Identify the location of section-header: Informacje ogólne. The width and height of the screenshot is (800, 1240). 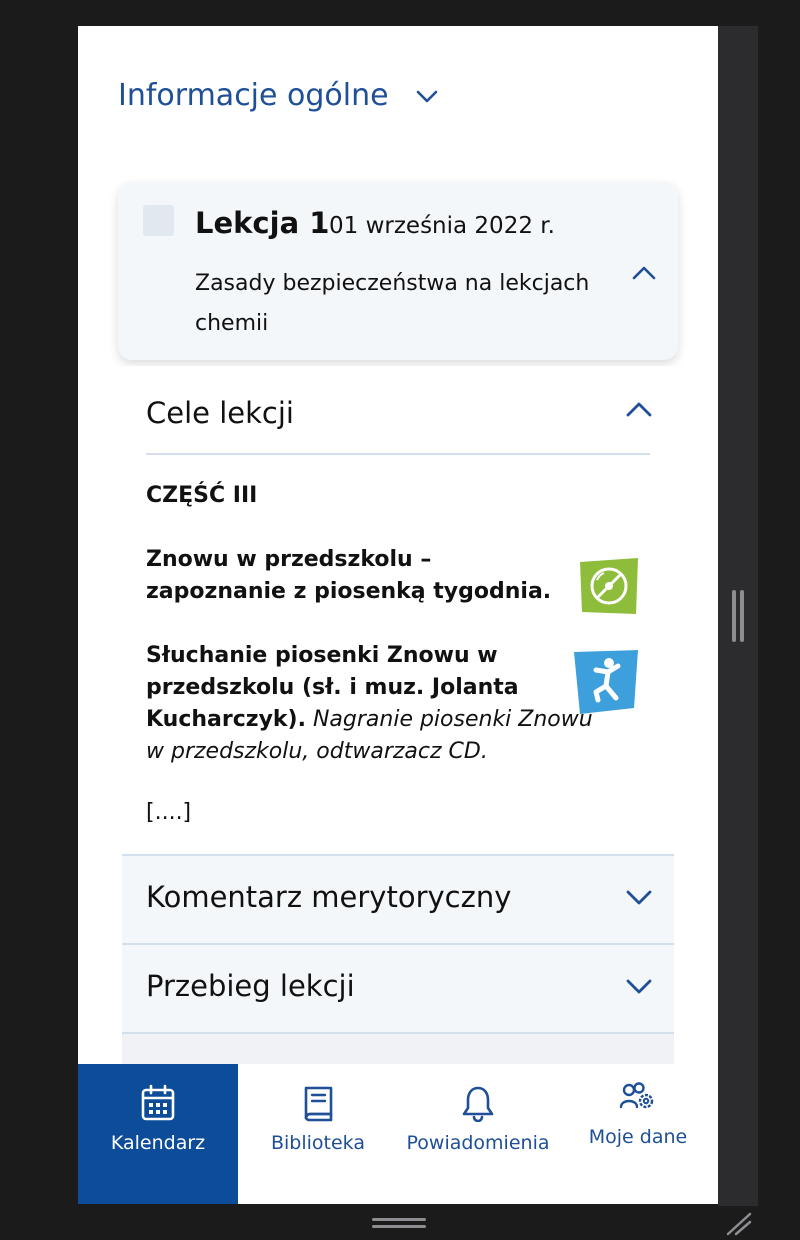
(278, 95).